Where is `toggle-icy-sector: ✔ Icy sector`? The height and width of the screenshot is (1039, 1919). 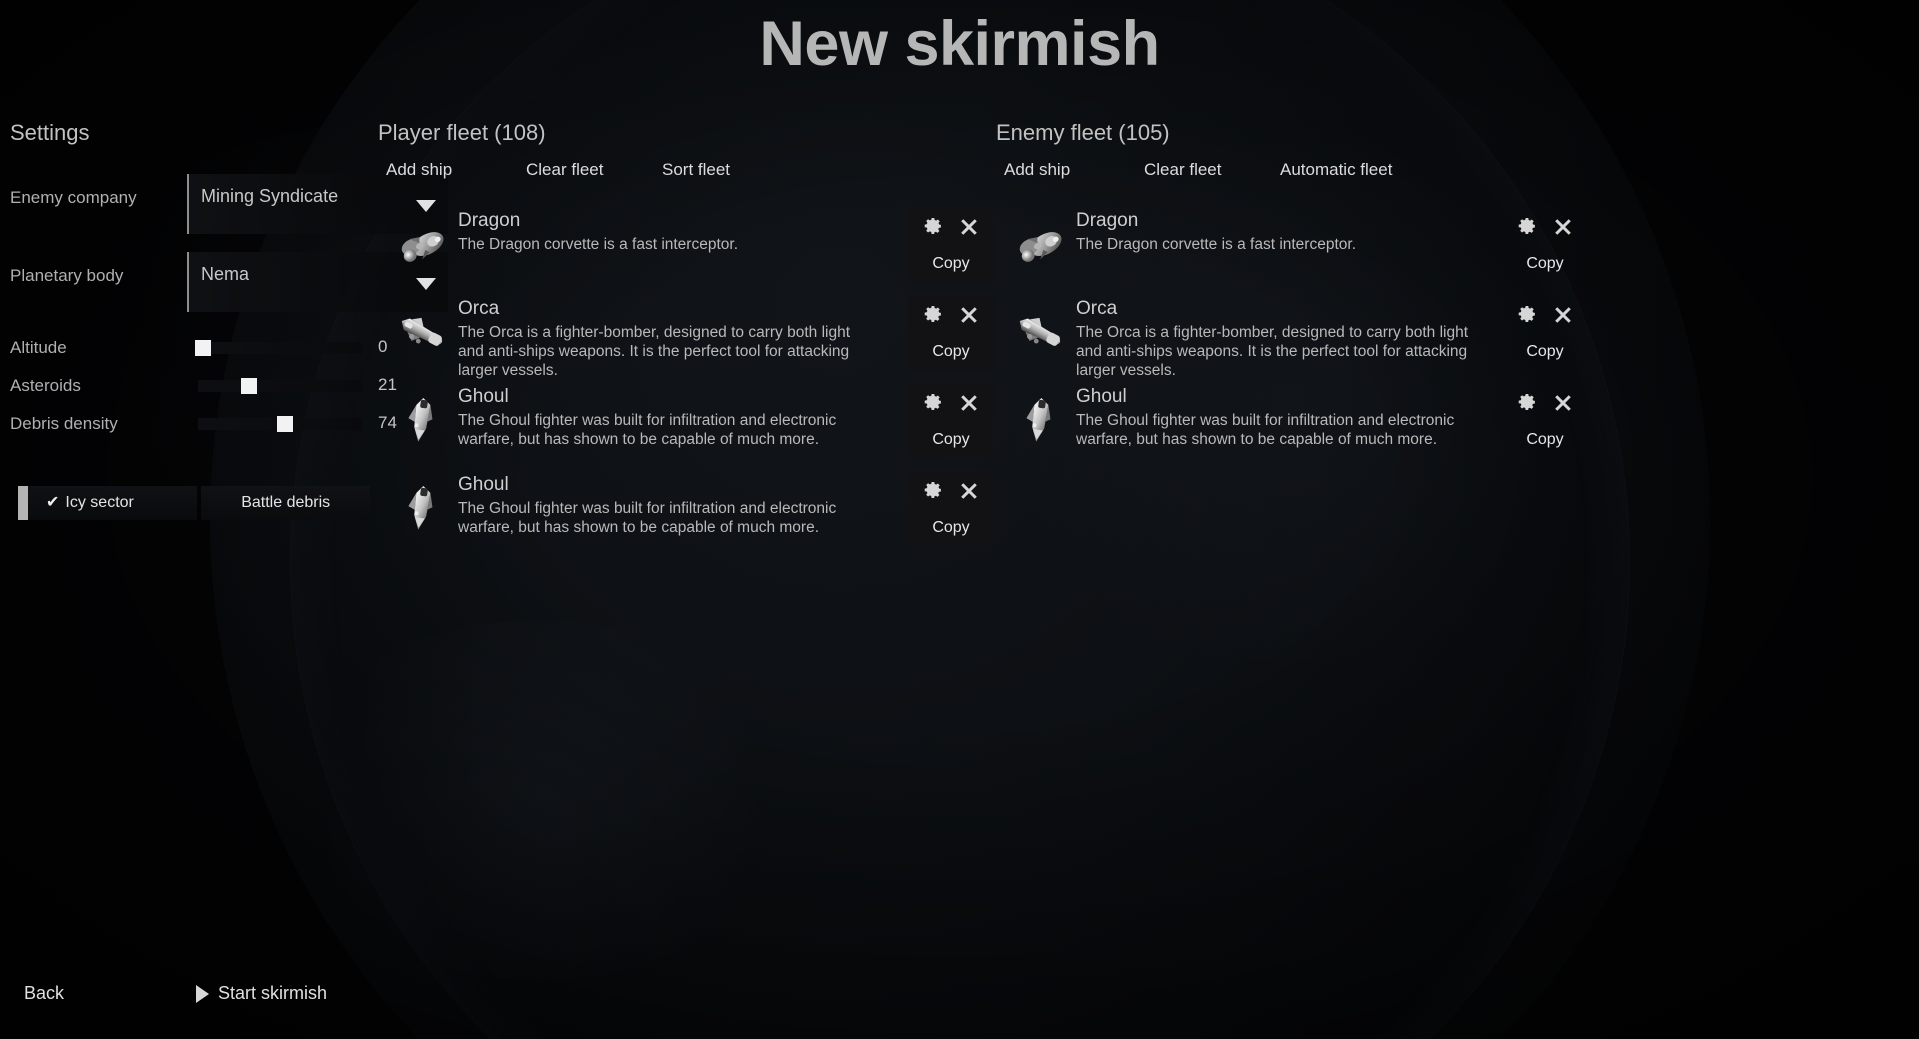
toggle-icy-sector: ✔ Icy sector is located at coordinates (113, 503).